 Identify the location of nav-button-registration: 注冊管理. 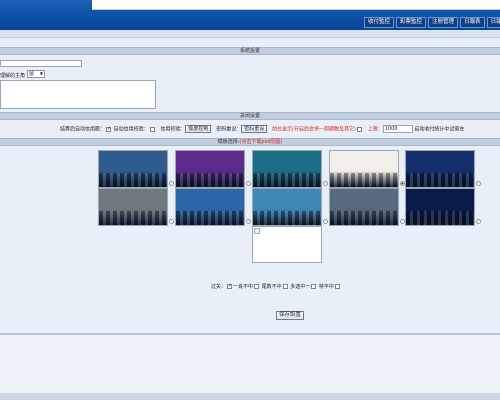
(443, 22).